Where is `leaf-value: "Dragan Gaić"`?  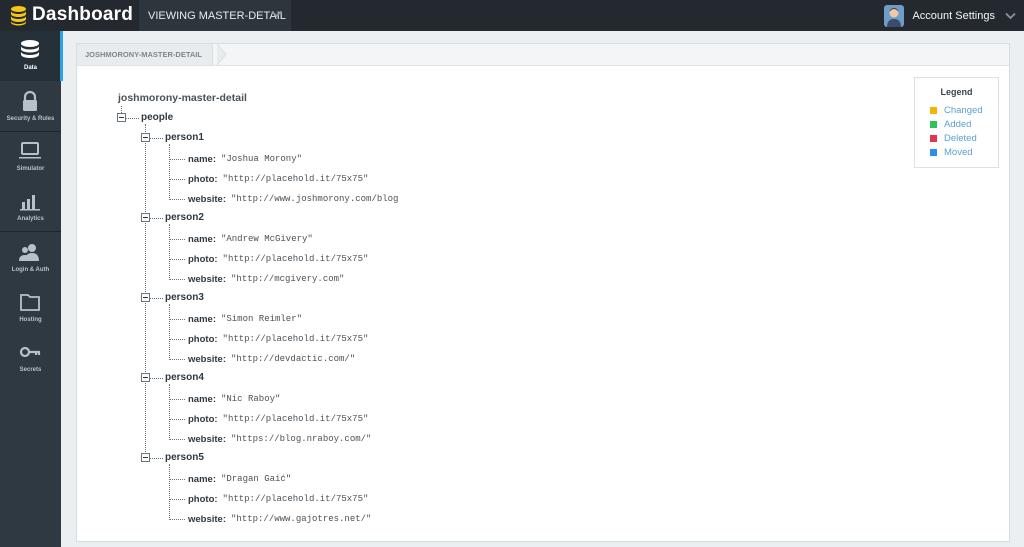
leaf-value: "Dragan Gaić" is located at coordinates (256, 479).